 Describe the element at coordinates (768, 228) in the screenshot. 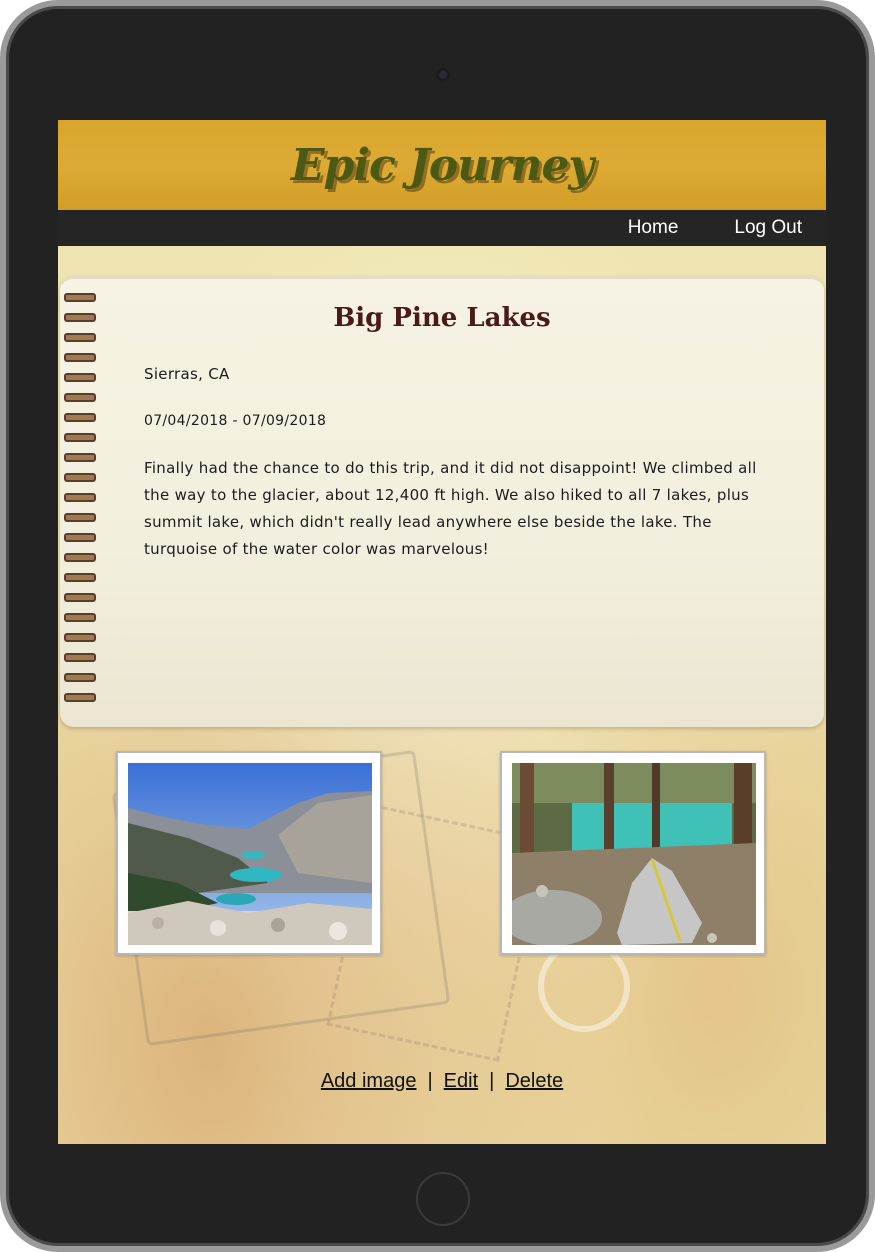

I see `nav-logout-link: Log Out` at that location.